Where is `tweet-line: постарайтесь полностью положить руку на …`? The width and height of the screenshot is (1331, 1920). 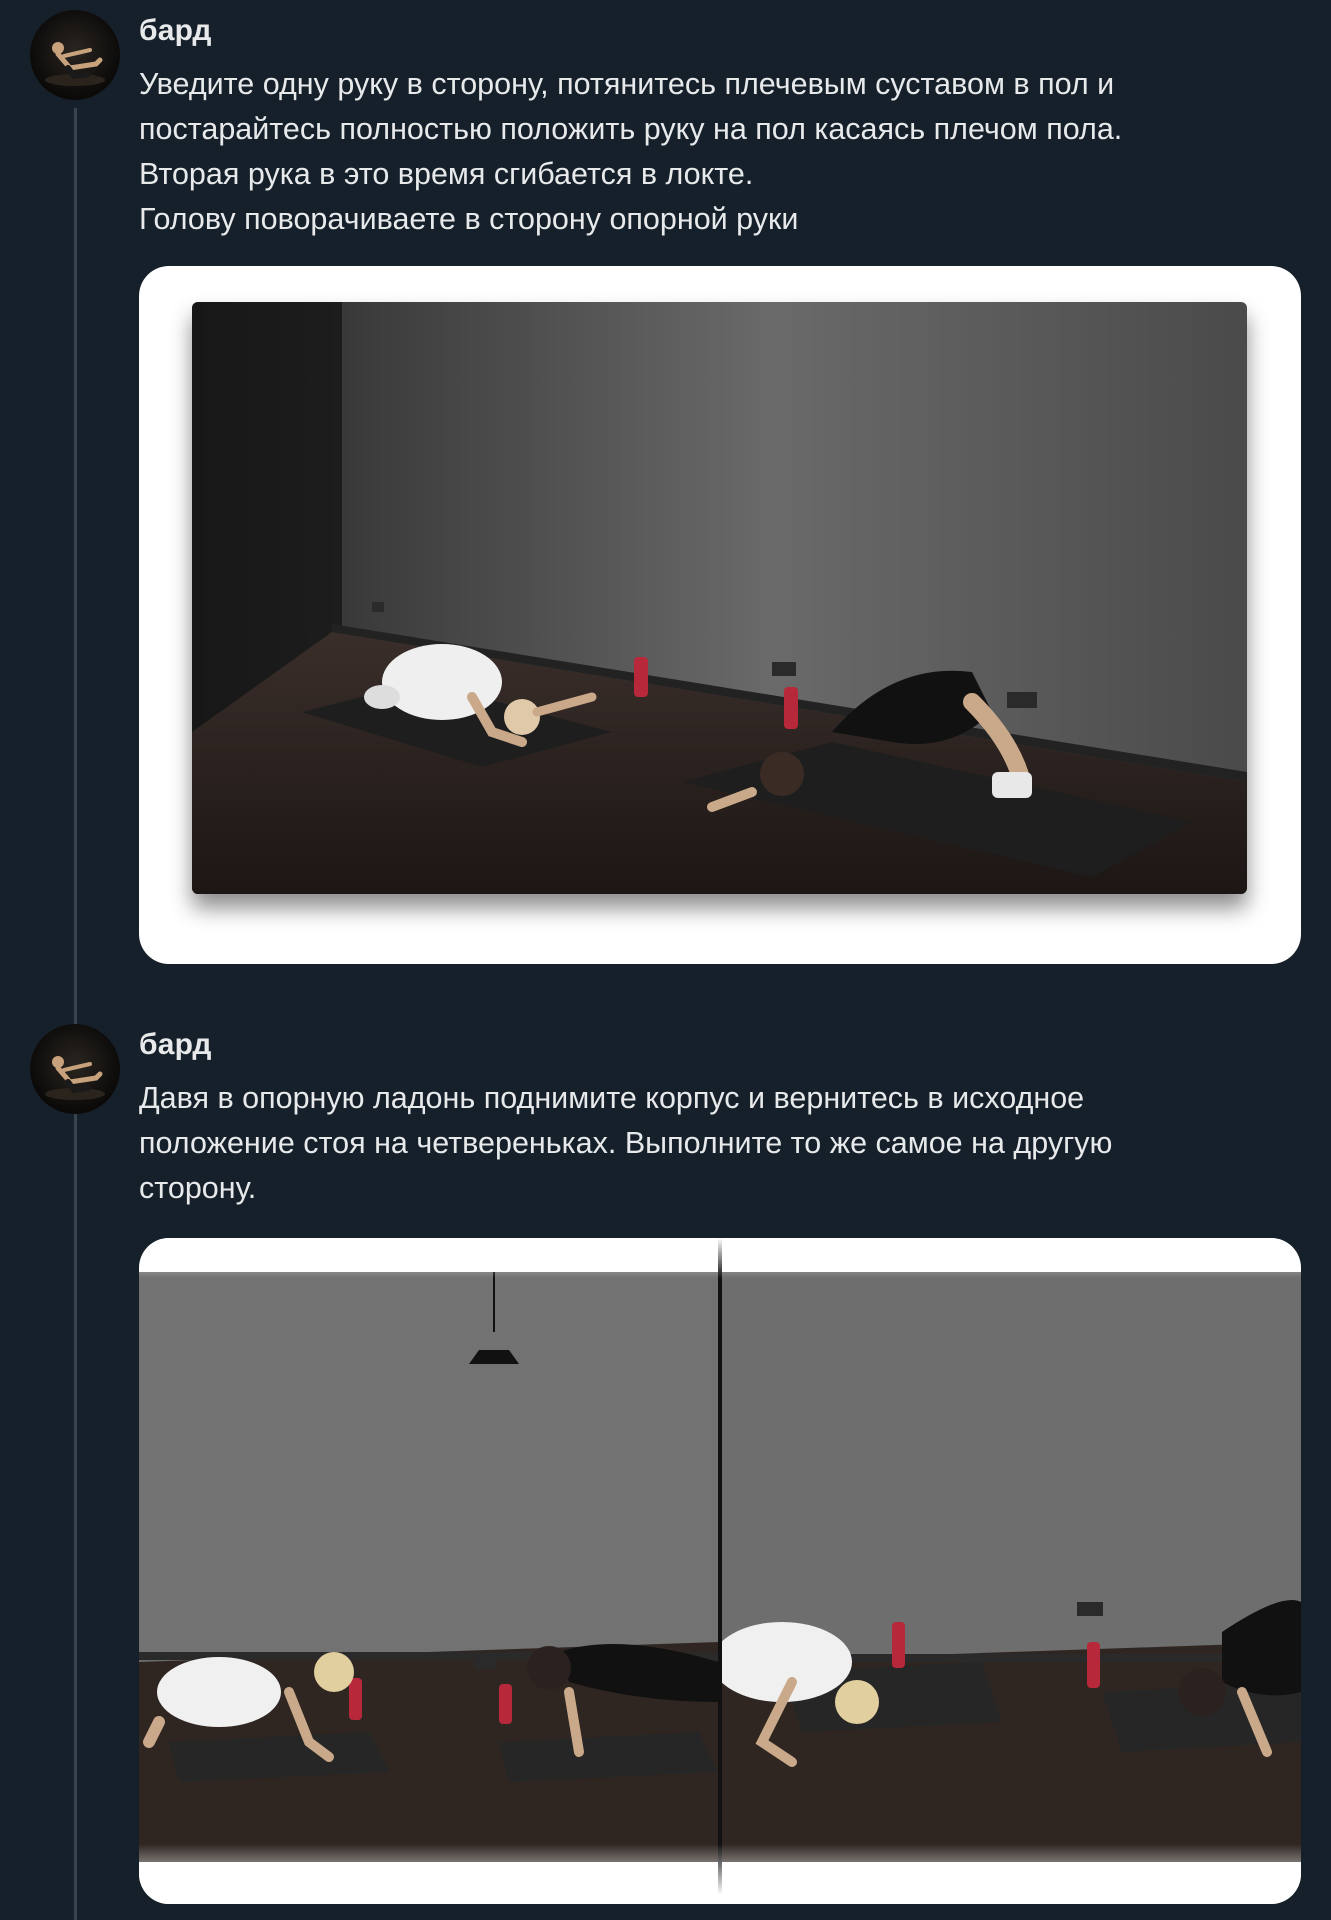 tweet-line: постарайтесь полностью положить руку на … is located at coordinates (631, 129).